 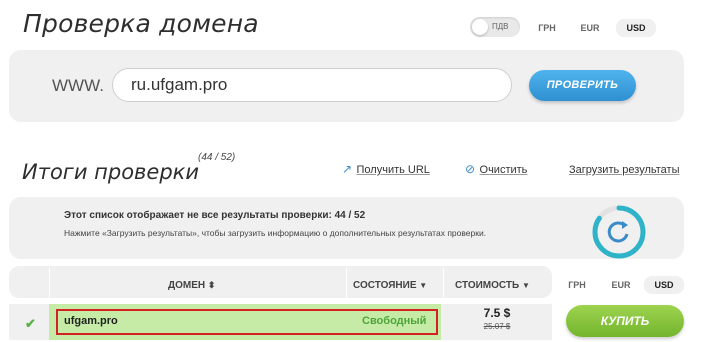 I want to click on toggle-knob, so click(x=480, y=27).